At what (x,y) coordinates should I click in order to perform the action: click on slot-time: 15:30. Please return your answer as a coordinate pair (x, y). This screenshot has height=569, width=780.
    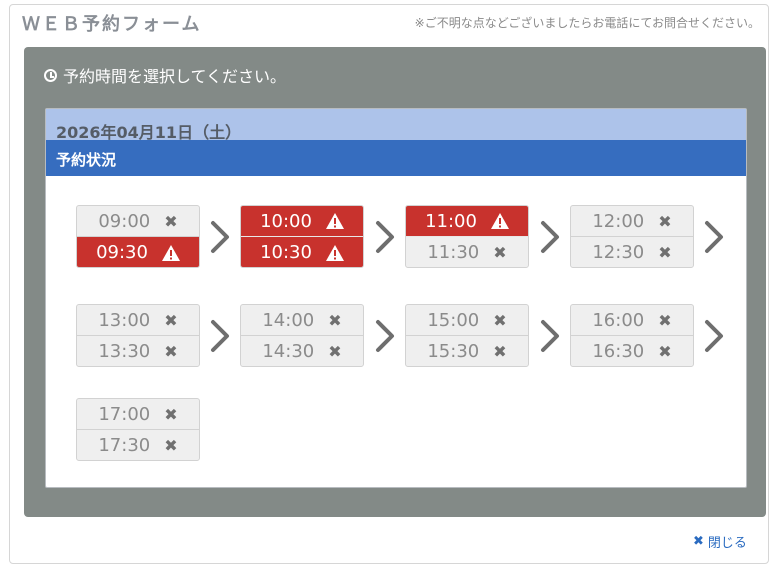
    Looking at the image, I should click on (453, 351).